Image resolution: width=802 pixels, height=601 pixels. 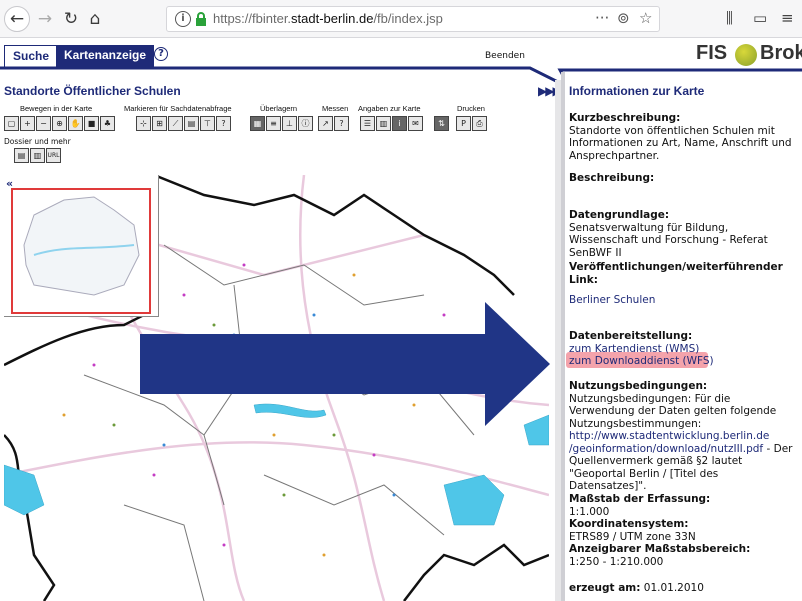 What do you see at coordinates (623, 18) in the screenshot?
I see `pocket-icon: ⊚` at bounding box center [623, 18].